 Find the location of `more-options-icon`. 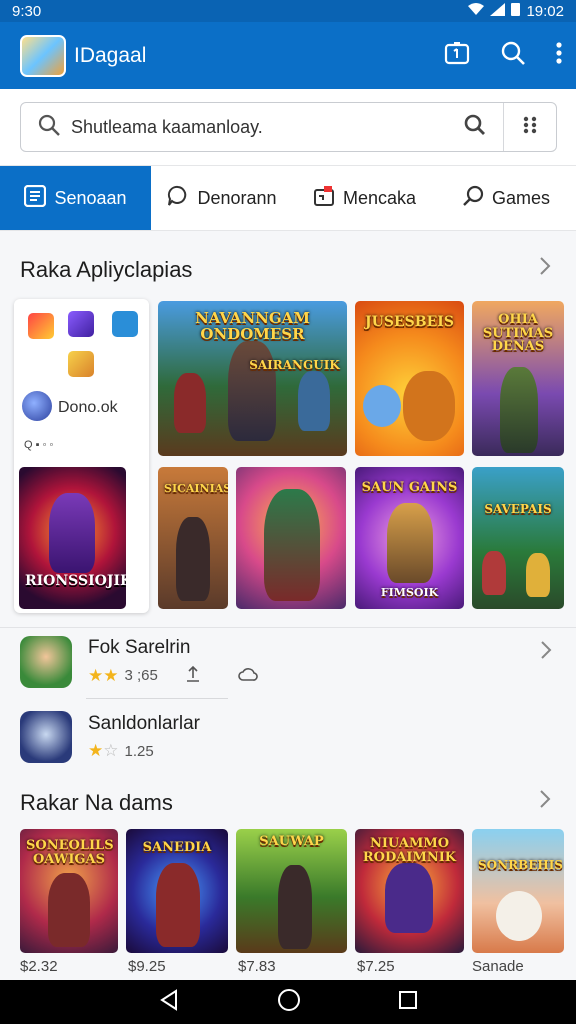

more-options-icon is located at coordinates (559, 55).